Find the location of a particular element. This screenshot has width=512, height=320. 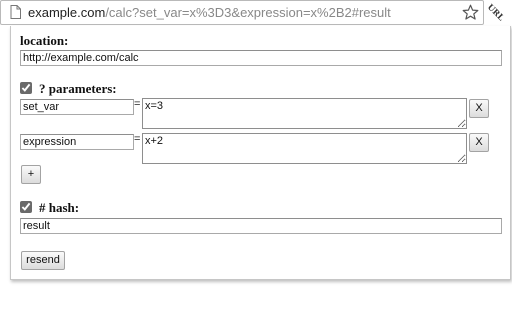

page-icon is located at coordinates (15, 12).